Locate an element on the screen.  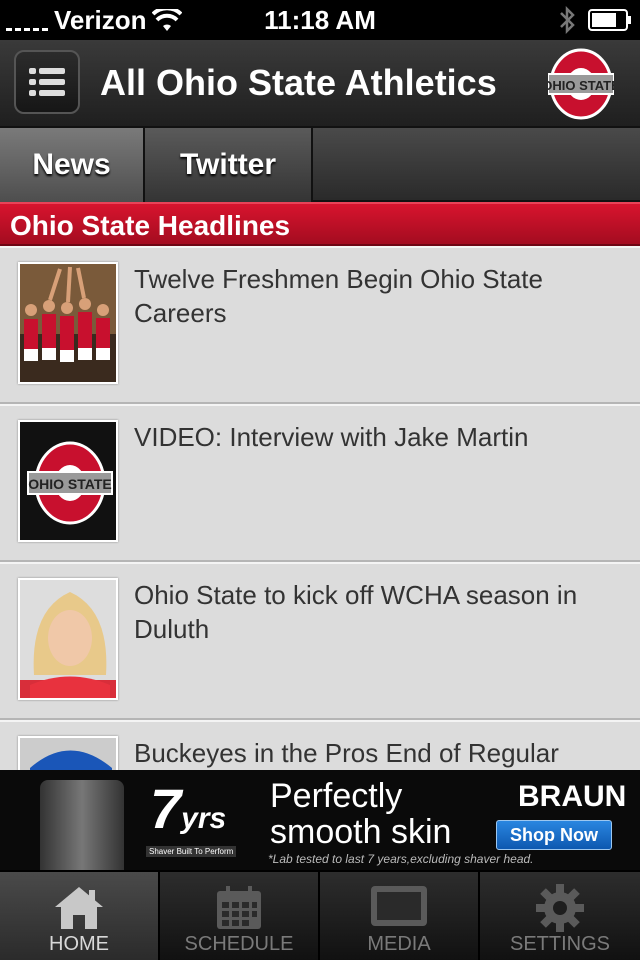
tab-empty is located at coordinates (476, 165).